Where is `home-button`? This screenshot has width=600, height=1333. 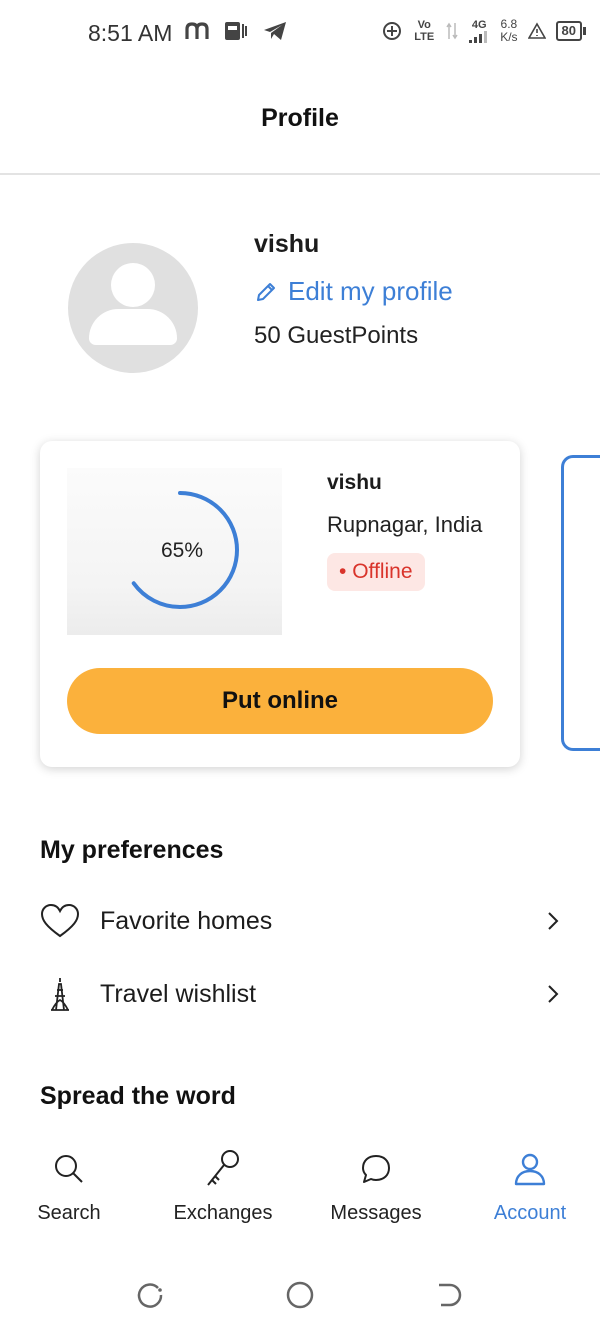
home-button is located at coordinates (300, 1297).